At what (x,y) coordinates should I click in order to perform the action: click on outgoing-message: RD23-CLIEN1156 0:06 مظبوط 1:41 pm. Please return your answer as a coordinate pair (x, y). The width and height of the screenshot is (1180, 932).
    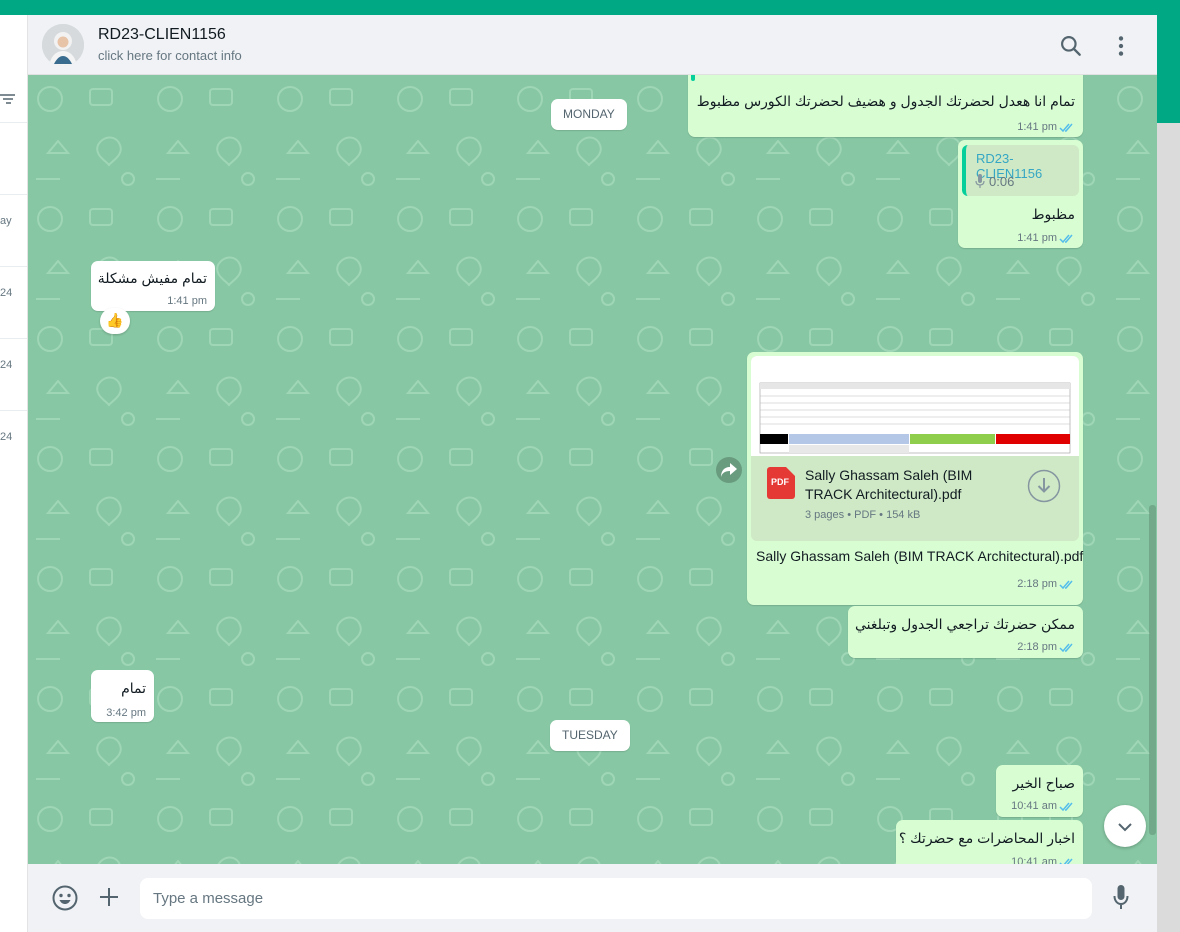
    Looking at the image, I should click on (1020, 194).